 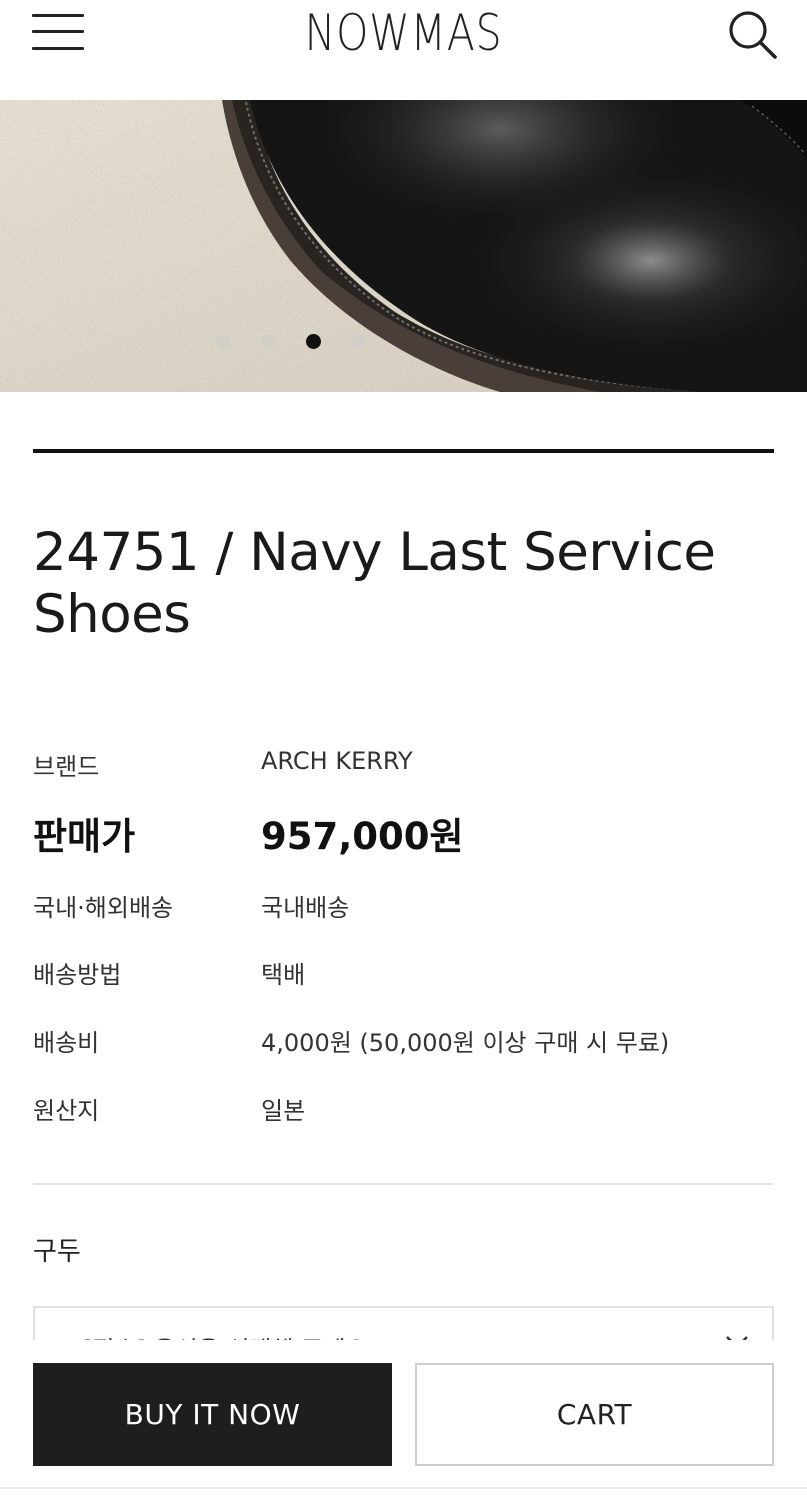 What do you see at coordinates (66, 1111) in the screenshot?
I see `origin-label: 원산지` at bounding box center [66, 1111].